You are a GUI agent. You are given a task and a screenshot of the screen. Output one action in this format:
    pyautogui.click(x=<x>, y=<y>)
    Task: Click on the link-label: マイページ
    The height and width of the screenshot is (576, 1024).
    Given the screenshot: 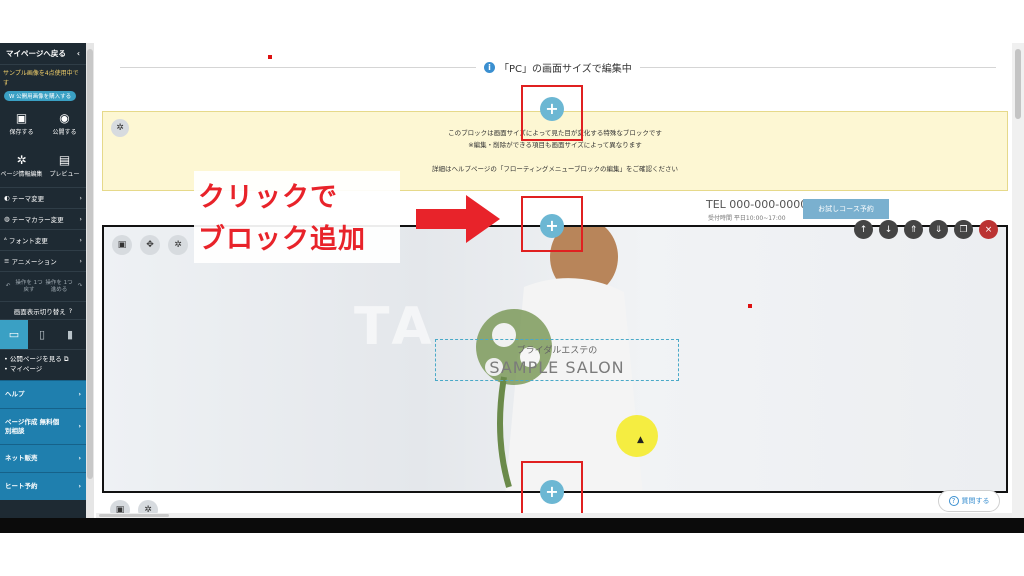 What is the action you would take?
    pyautogui.click(x=26, y=369)
    